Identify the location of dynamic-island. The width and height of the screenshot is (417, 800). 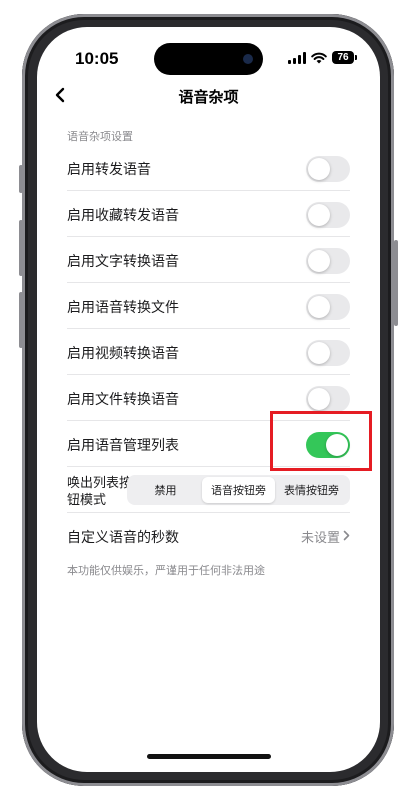
(208, 59).